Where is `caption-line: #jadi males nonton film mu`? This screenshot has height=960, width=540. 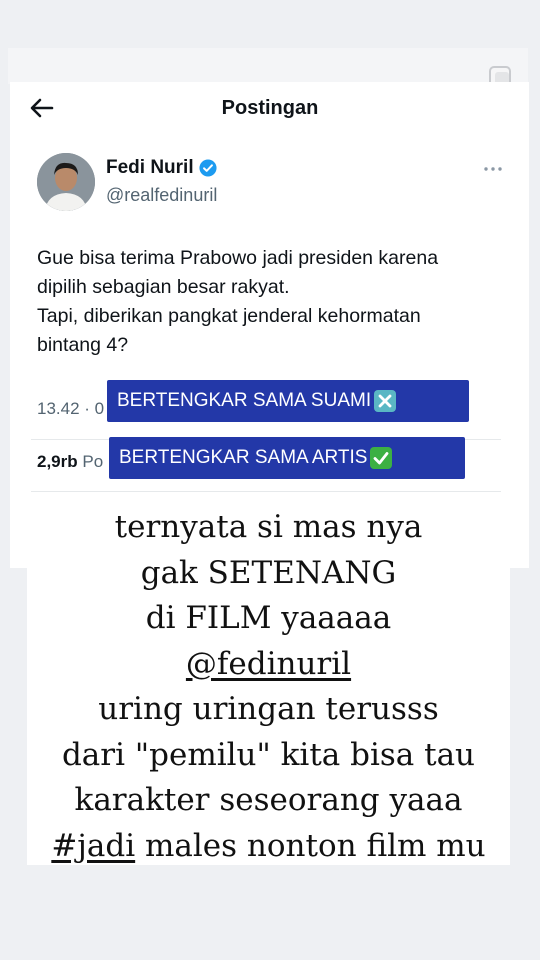
caption-line: #jadi males nonton film mu is located at coordinates (268, 847).